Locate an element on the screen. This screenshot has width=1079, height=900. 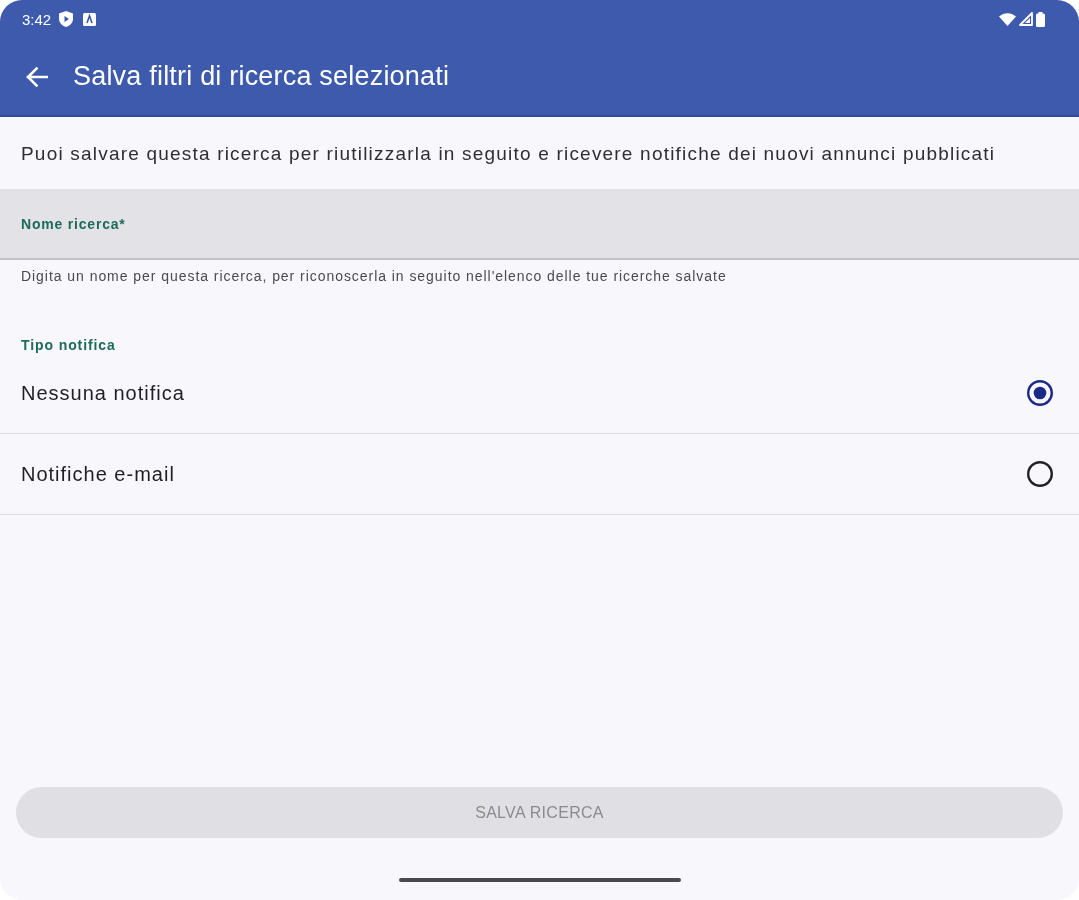
section-label: Tipo notifica is located at coordinates (68, 345).